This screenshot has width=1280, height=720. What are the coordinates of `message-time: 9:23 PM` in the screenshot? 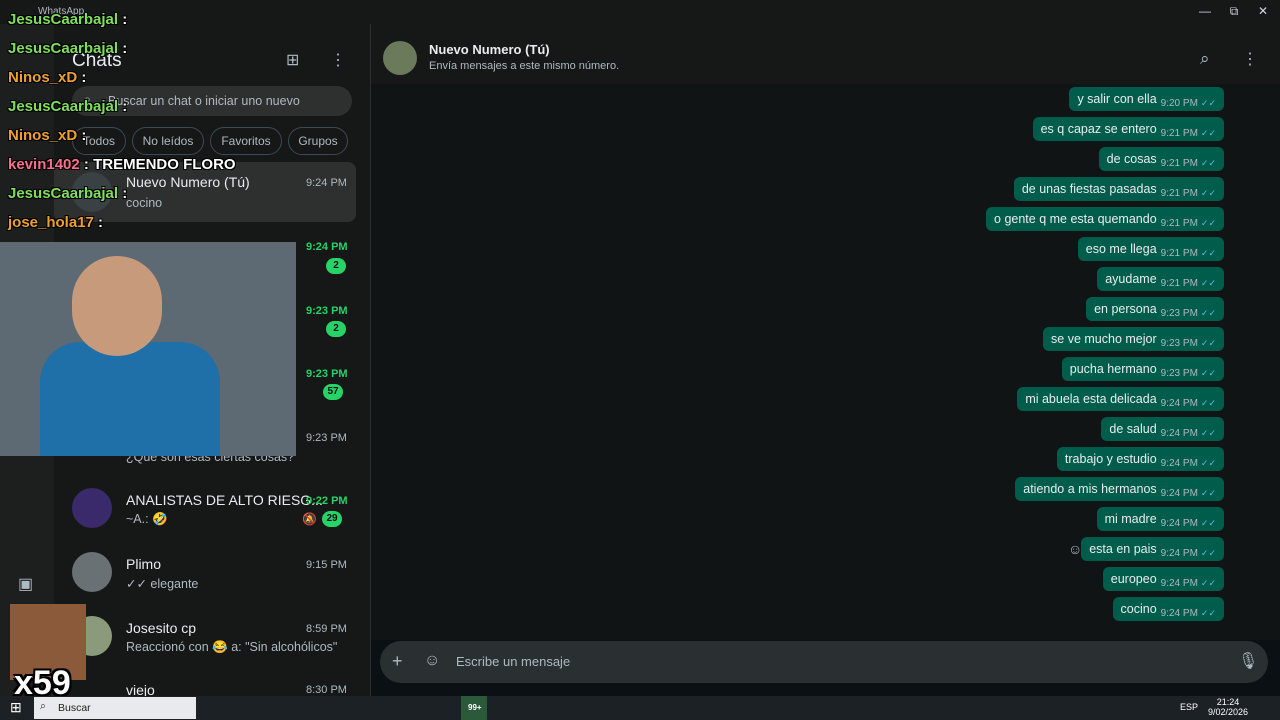 It's located at (1179, 343).